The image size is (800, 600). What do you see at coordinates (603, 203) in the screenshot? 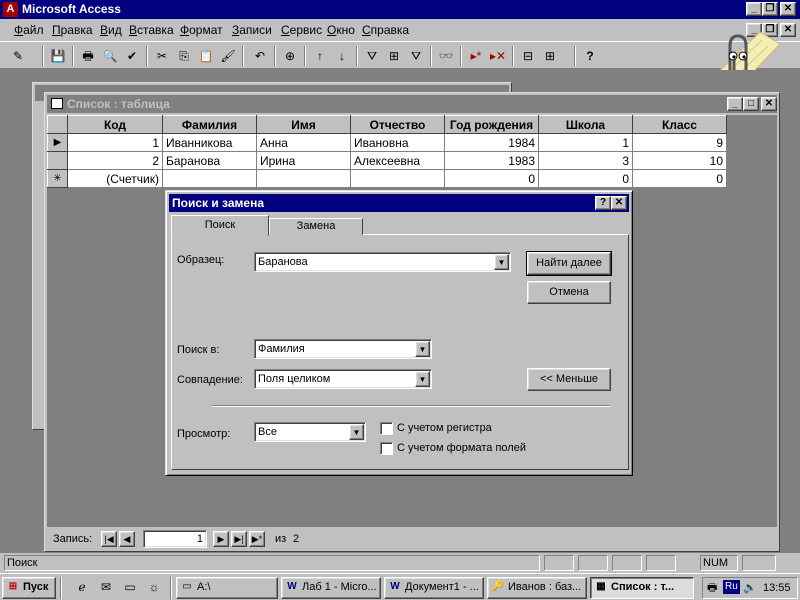
I see `dialog-help-button: ?` at bounding box center [603, 203].